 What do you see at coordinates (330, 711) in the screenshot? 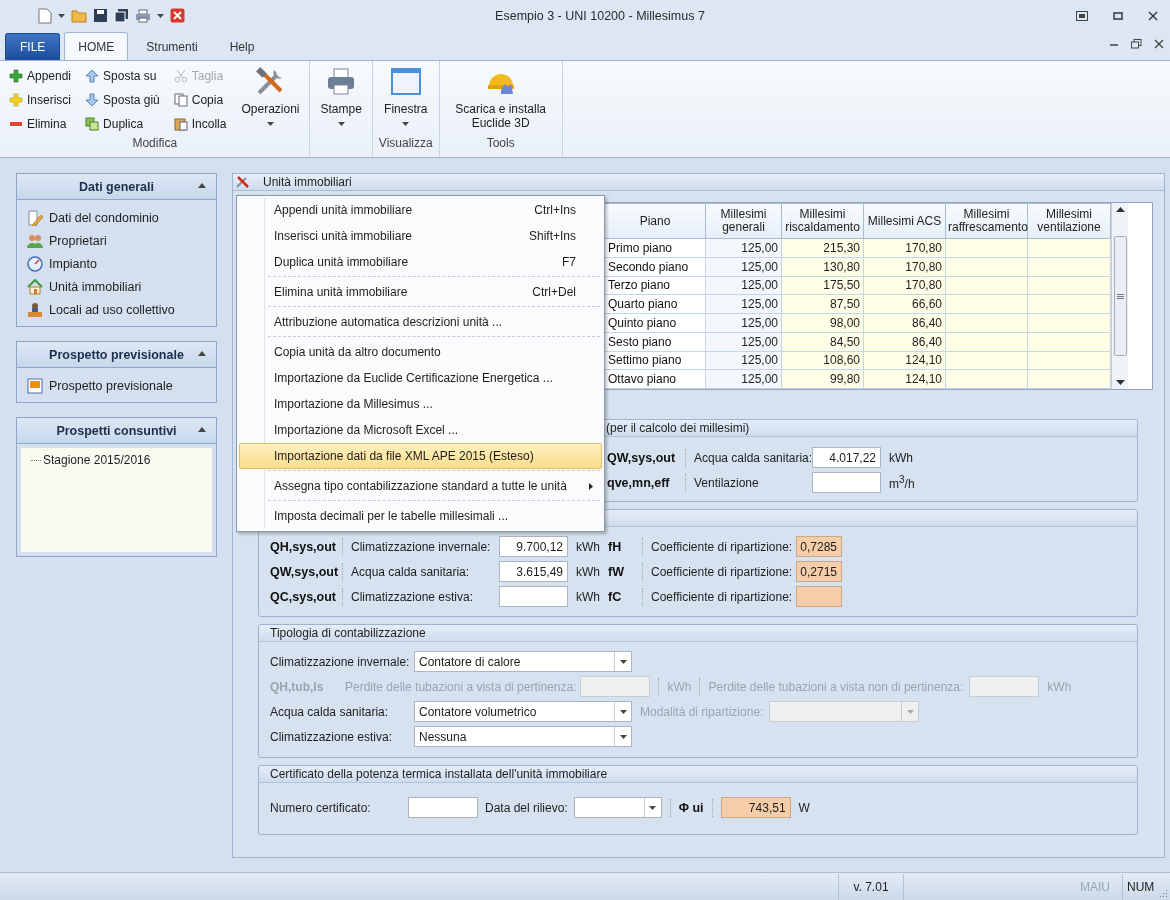
I see `field-label: Acqua calda sanitaria:` at bounding box center [330, 711].